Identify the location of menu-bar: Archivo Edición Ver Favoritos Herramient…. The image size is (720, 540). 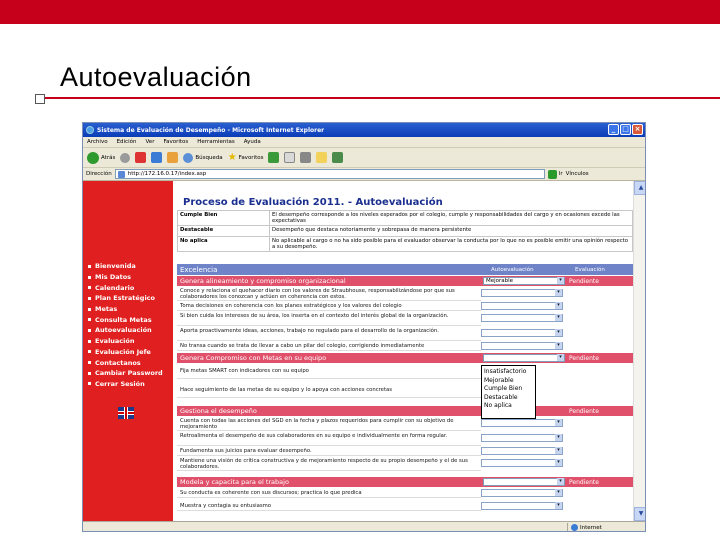
(364, 142).